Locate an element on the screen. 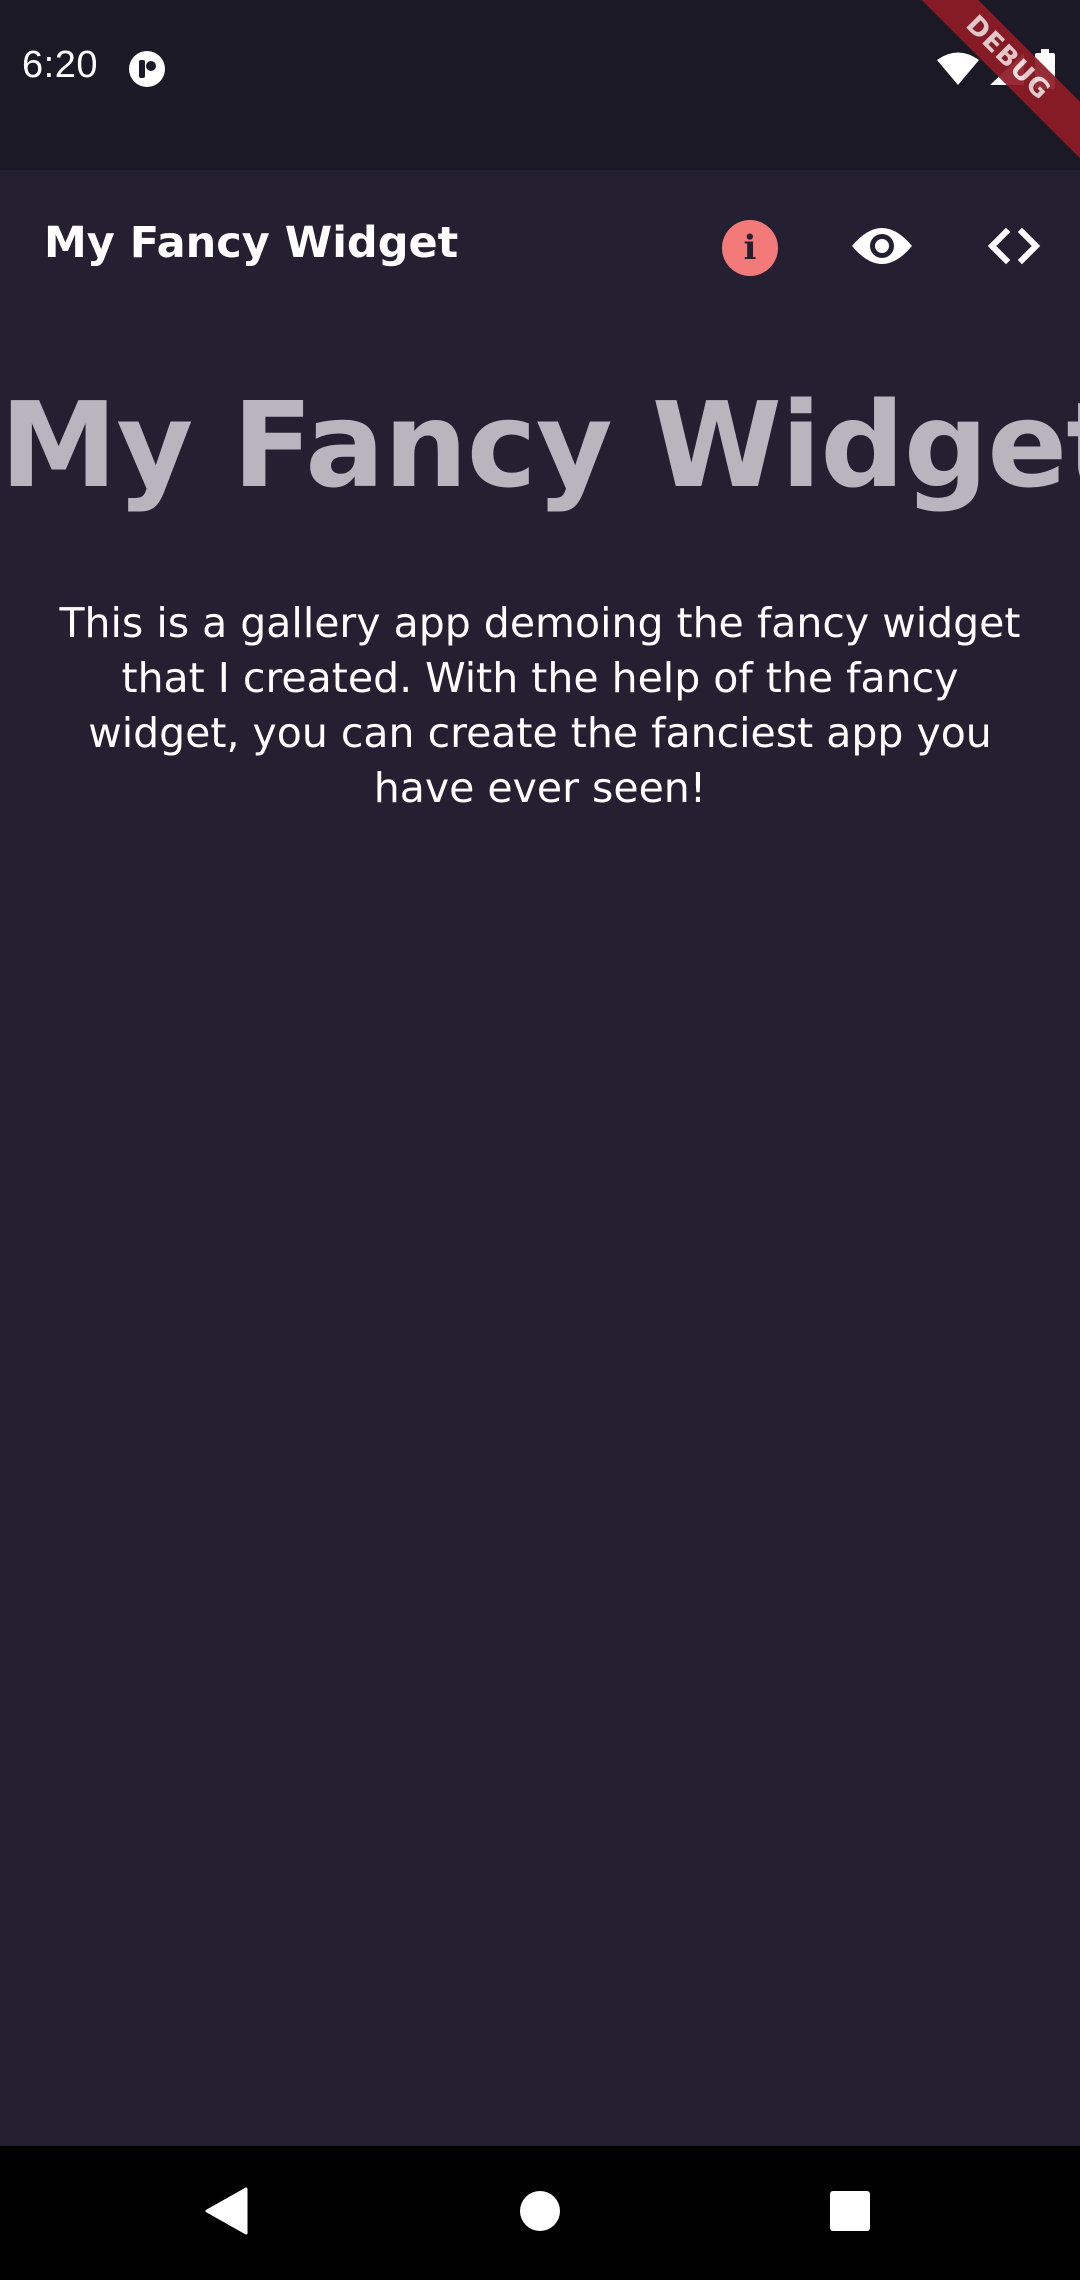 The image size is (1080, 2280). code-icon is located at coordinates (1014, 248).